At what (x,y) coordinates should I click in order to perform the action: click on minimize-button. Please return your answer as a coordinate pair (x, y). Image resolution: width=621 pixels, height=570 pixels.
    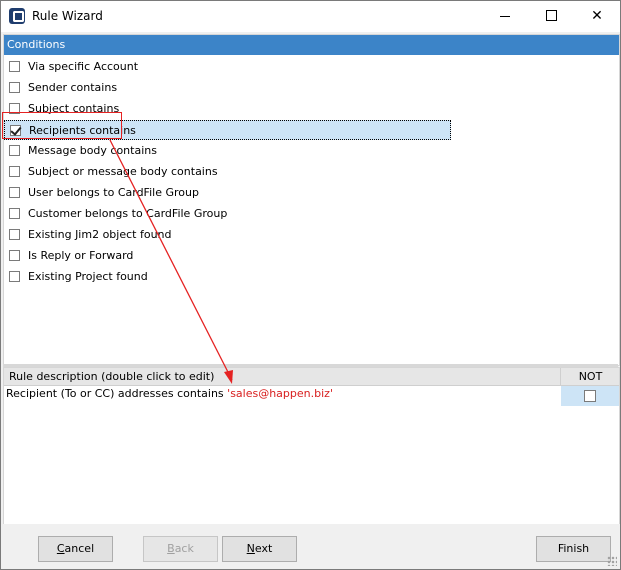
    Looking at the image, I should click on (505, 16).